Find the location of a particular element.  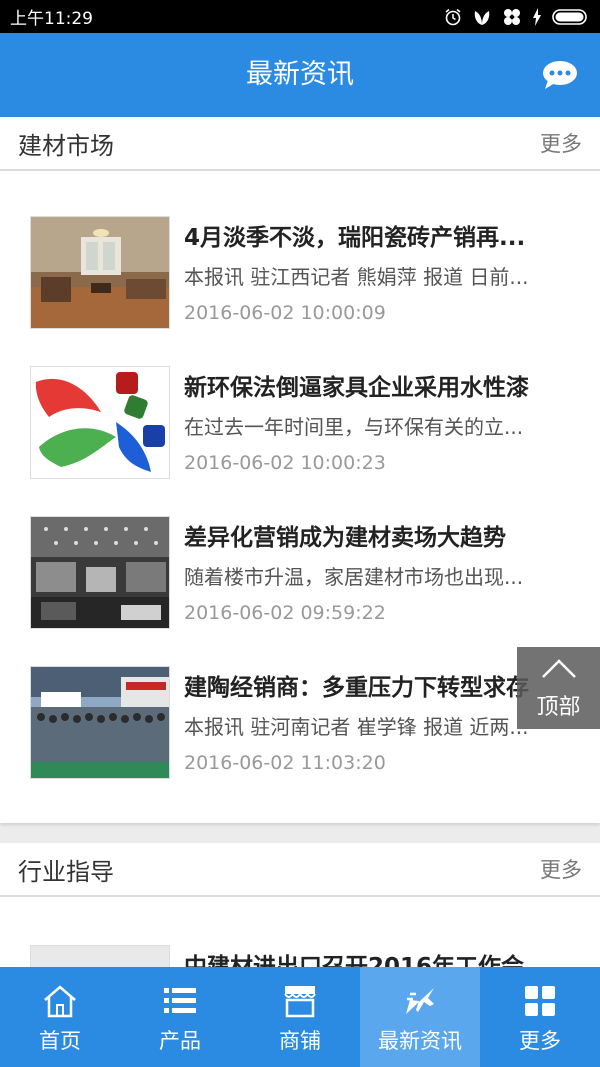

status-icons is located at coordinates (517, 17).